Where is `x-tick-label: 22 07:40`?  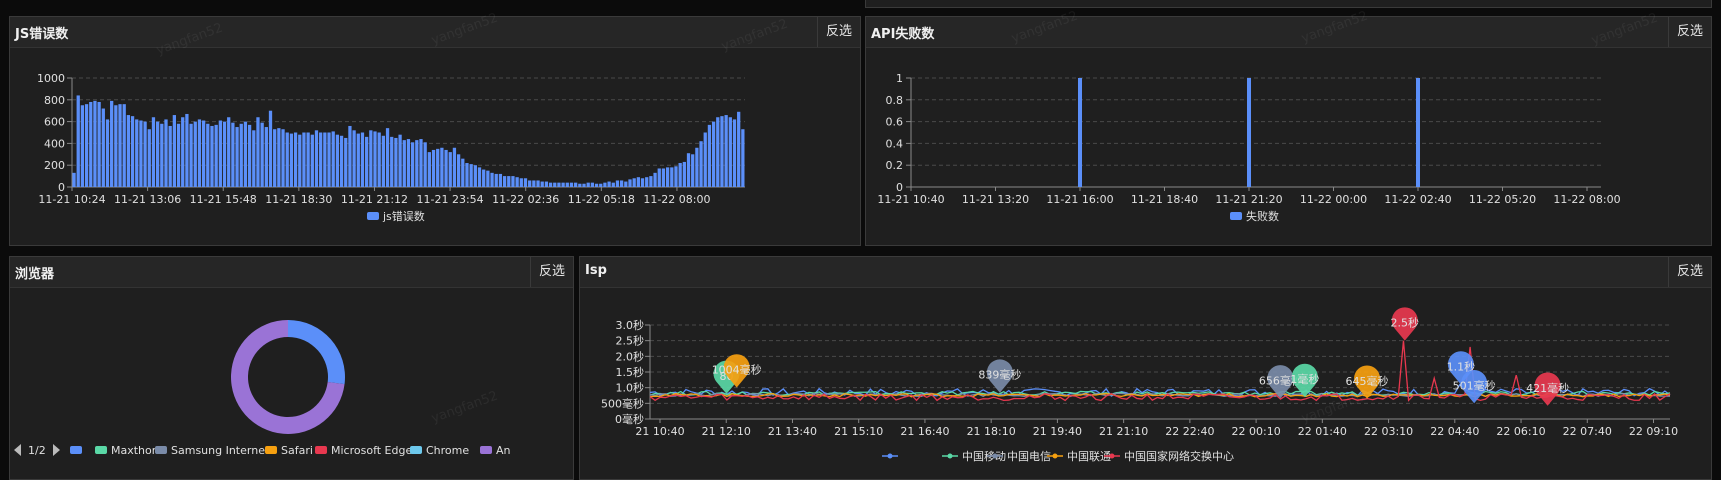
x-tick-label: 22 07:40 is located at coordinates (1587, 431).